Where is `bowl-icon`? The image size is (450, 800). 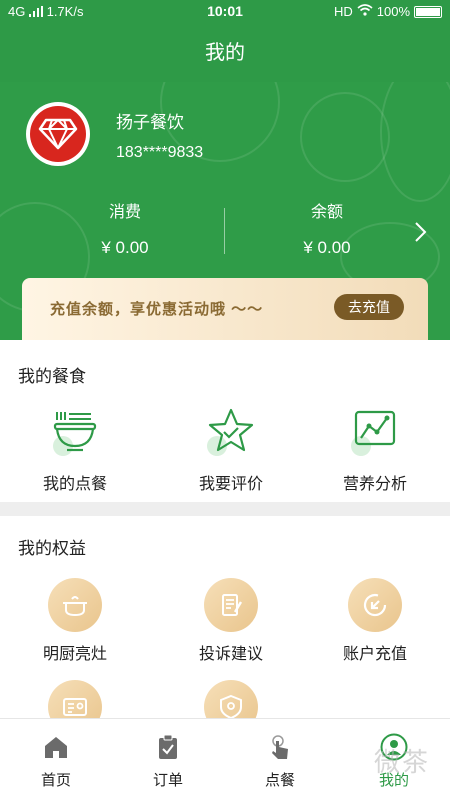
bowl-icon is located at coordinates (75, 434).